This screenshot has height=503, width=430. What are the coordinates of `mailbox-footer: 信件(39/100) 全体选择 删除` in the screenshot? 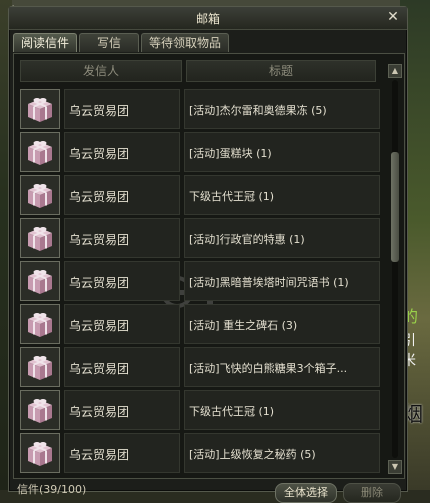 It's located at (210, 491).